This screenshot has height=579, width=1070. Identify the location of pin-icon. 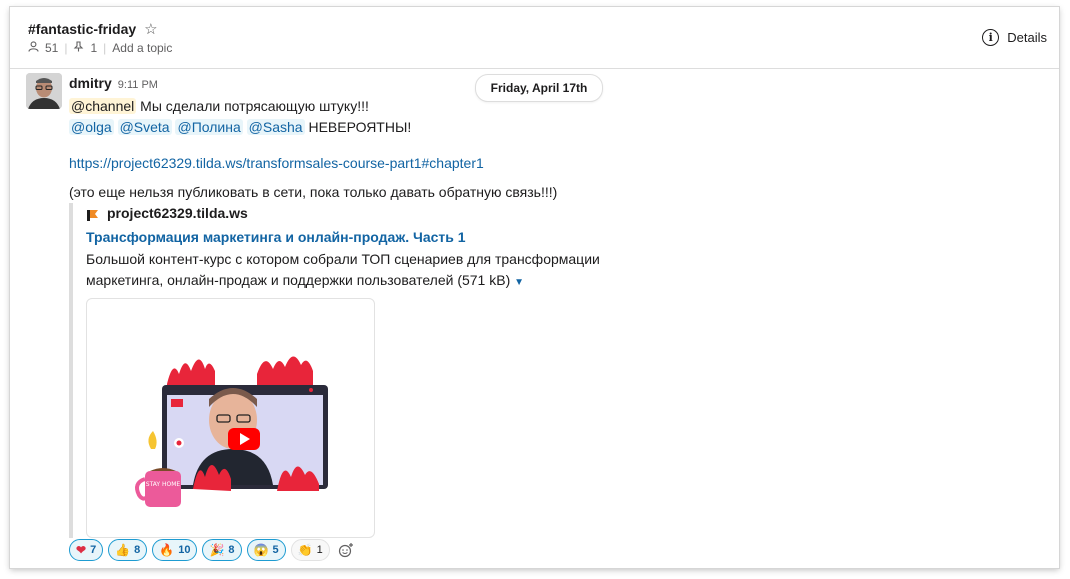
(78, 48).